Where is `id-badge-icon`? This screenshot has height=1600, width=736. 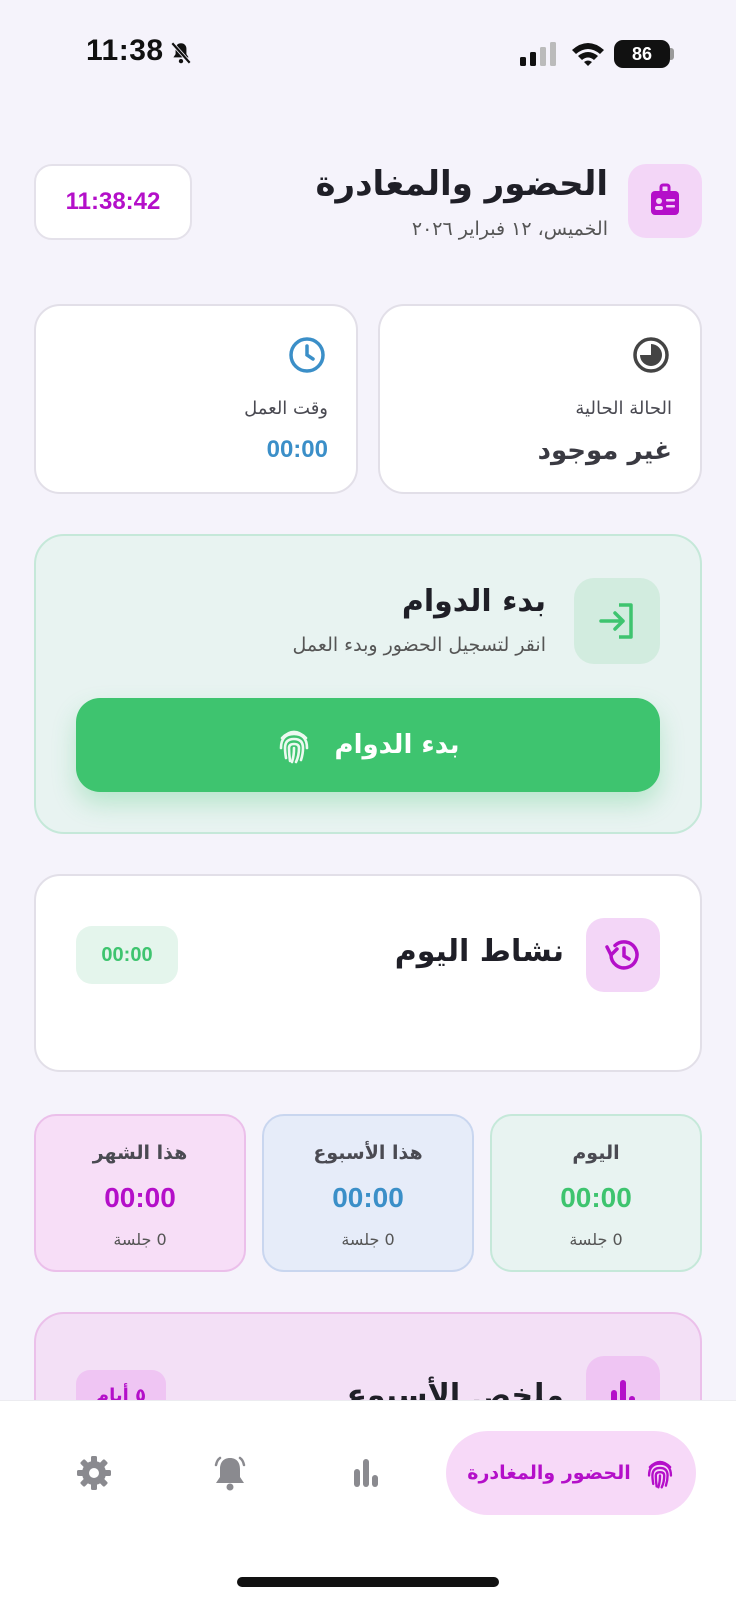 id-badge-icon is located at coordinates (665, 199).